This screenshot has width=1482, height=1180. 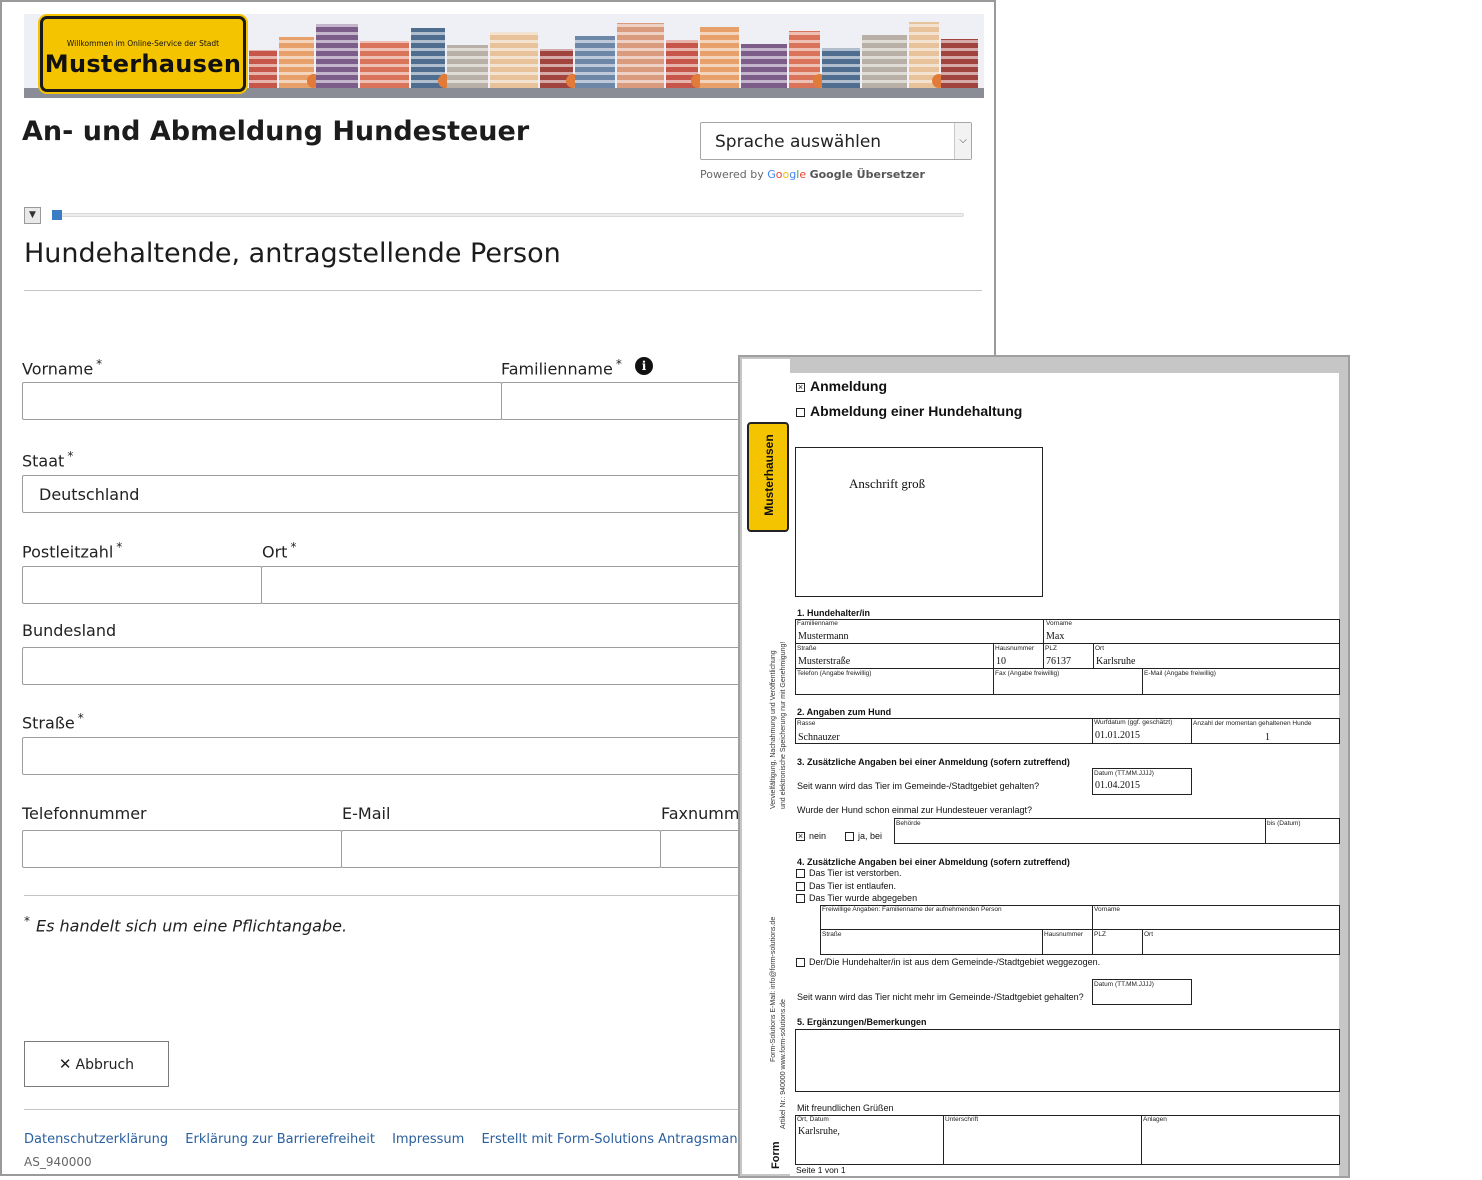 I want to click on progress-fill, so click(x=57, y=215).